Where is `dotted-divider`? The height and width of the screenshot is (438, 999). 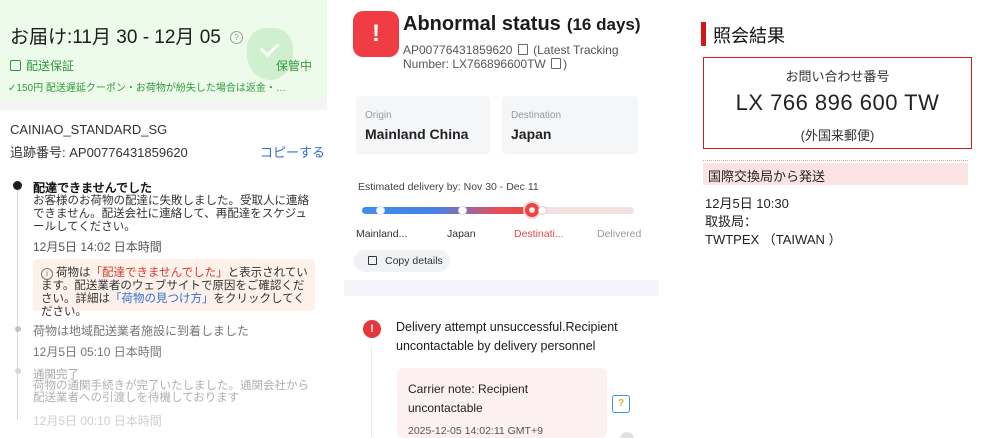 dotted-divider is located at coordinates (835, 160).